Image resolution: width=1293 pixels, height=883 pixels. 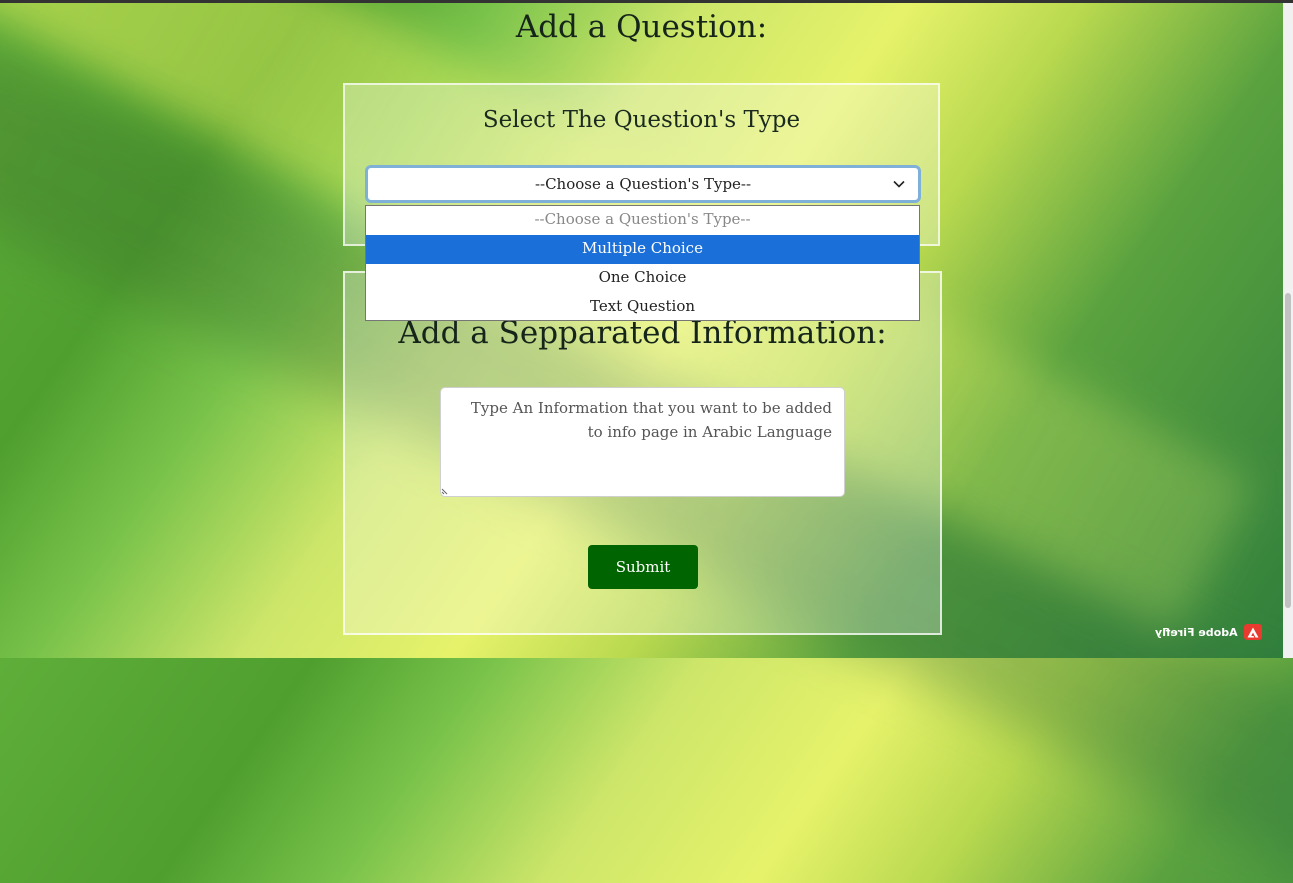 I want to click on submit-button: Submit, so click(x=643, y=567).